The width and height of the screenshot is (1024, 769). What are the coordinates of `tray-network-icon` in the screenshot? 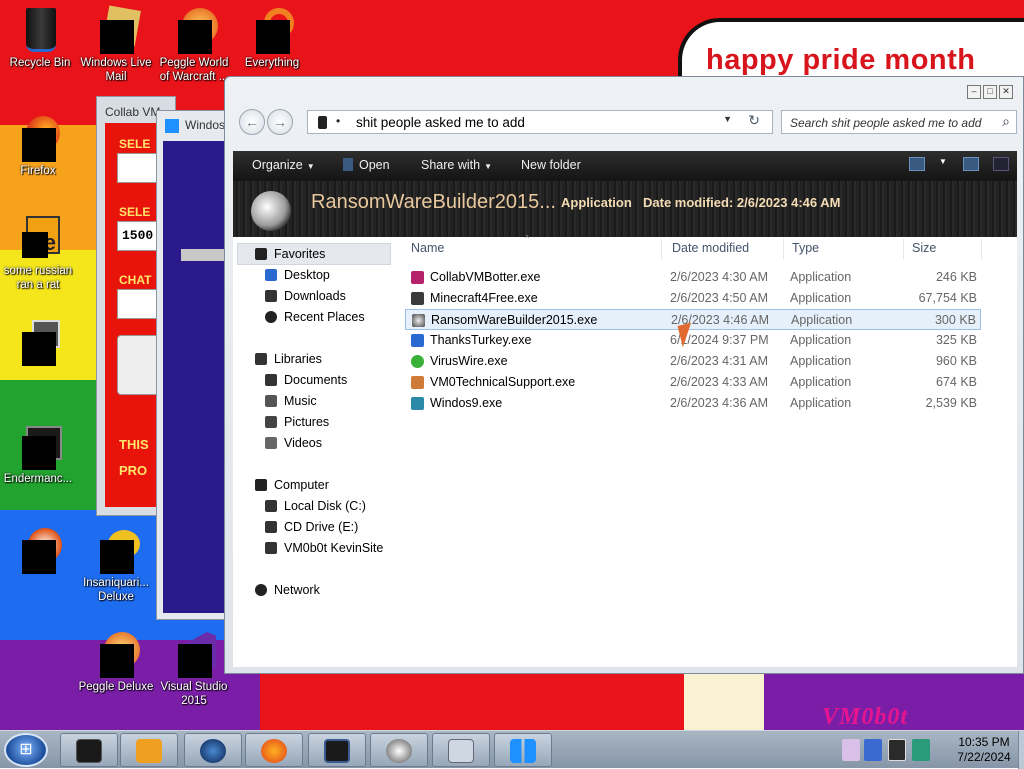 It's located at (873, 750).